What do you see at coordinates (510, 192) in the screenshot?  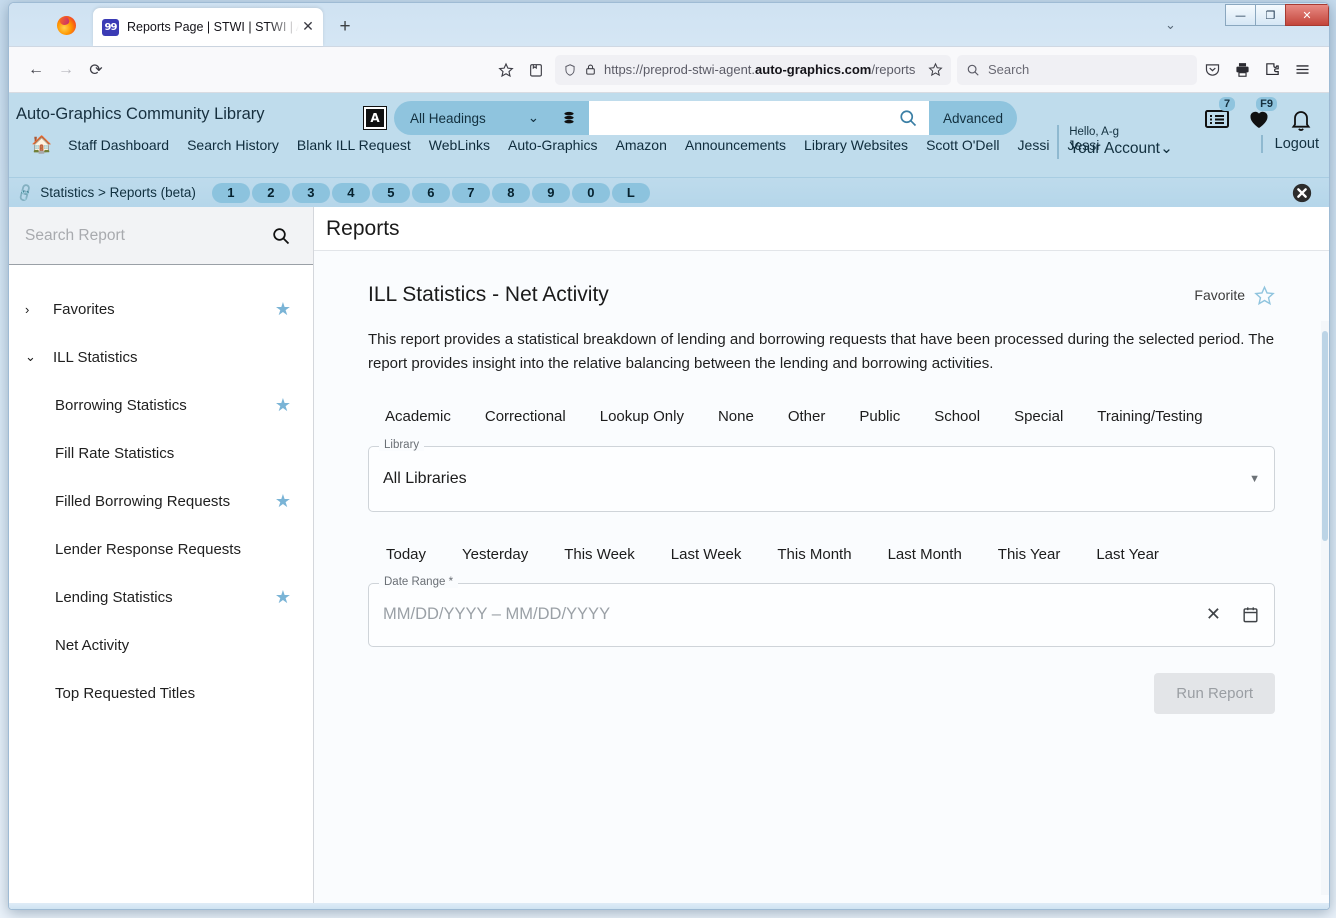 I see `session-pill-8: 8` at bounding box center [510, 192].